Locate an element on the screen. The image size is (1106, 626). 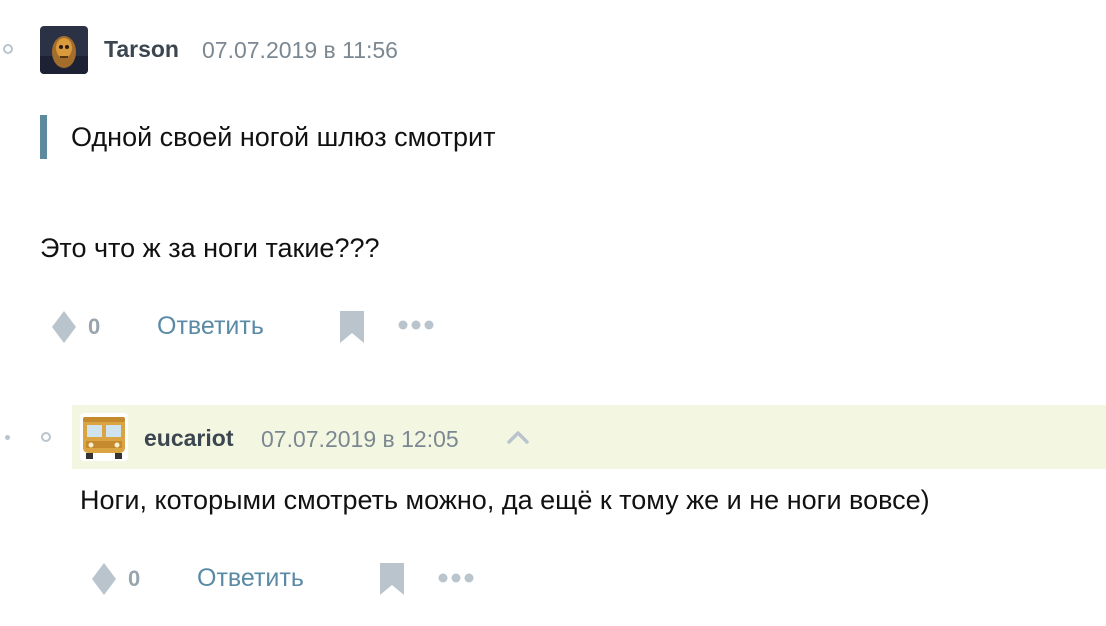
comment-time: 07.07.2019 в 12:05 is located at coordinates (360, 439).